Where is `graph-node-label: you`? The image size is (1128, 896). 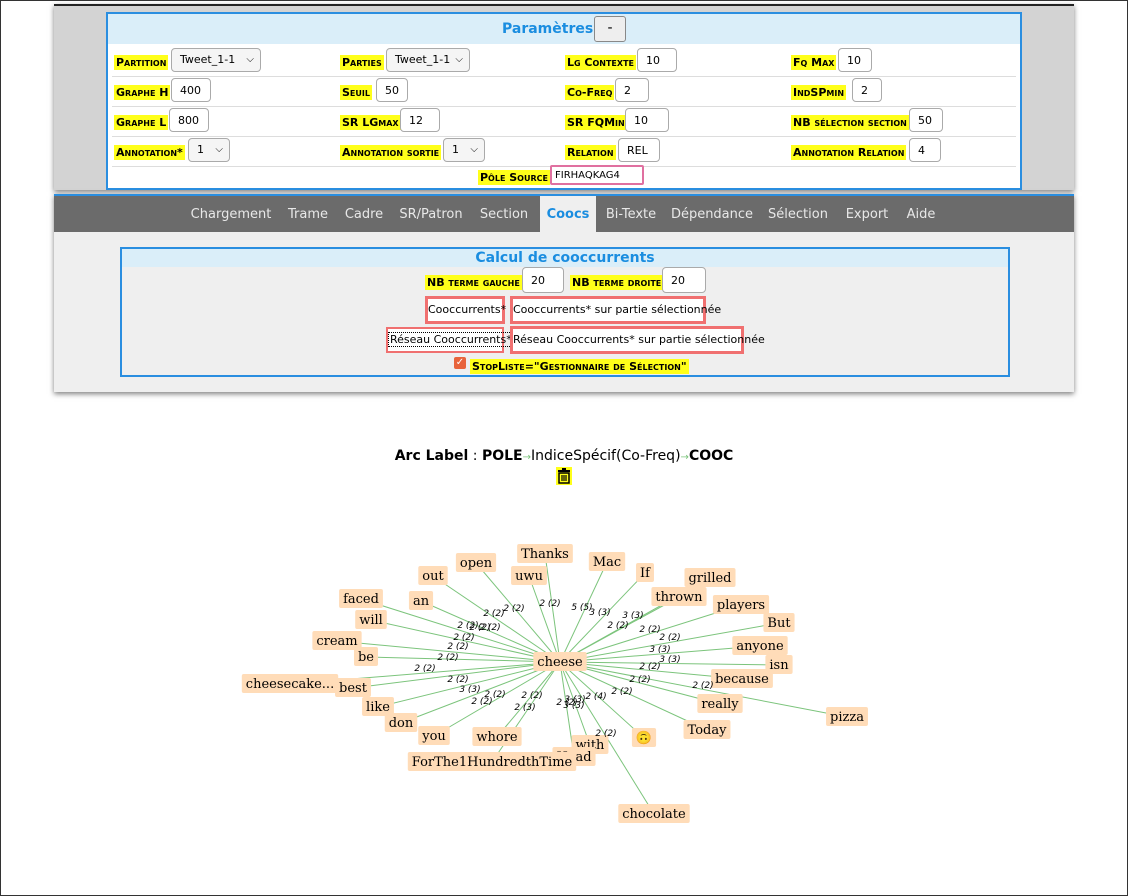 graph-node-label: you is located at coordinates (433, 736).